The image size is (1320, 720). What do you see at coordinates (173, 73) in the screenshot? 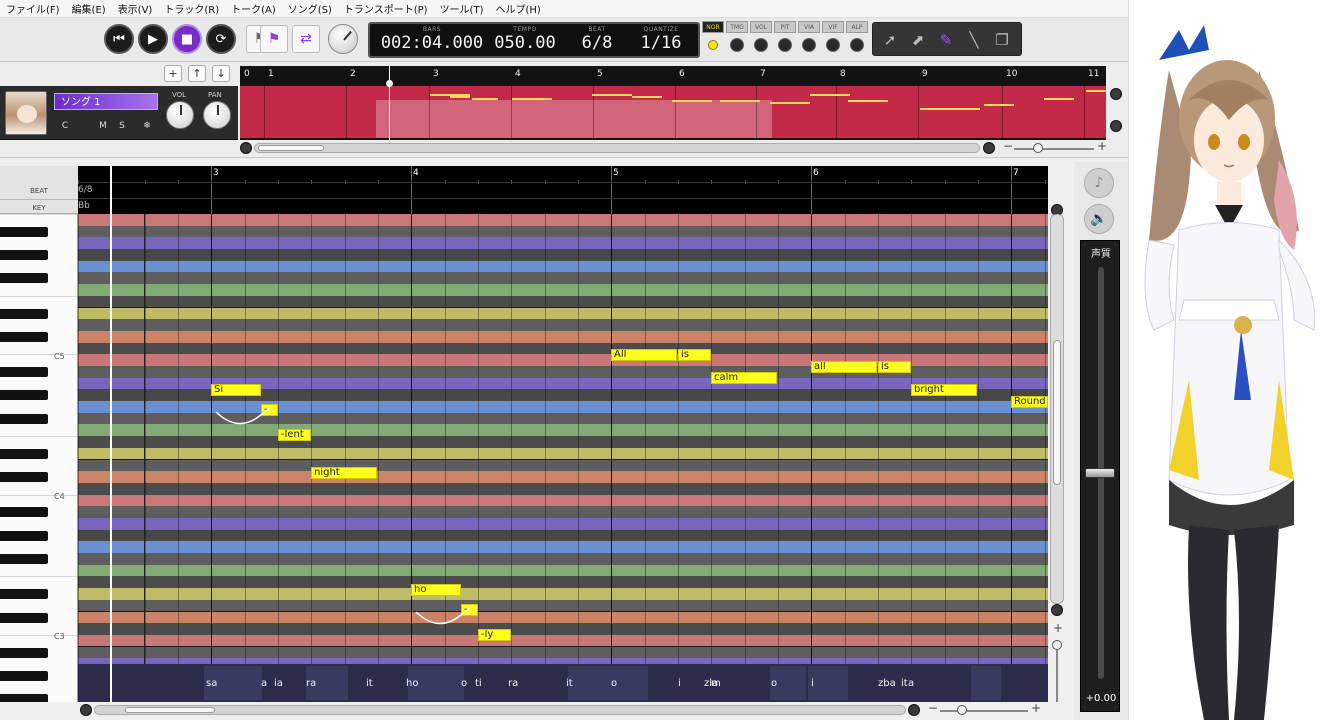
I see `add-track-button: +` at bounding box center [173, 73].